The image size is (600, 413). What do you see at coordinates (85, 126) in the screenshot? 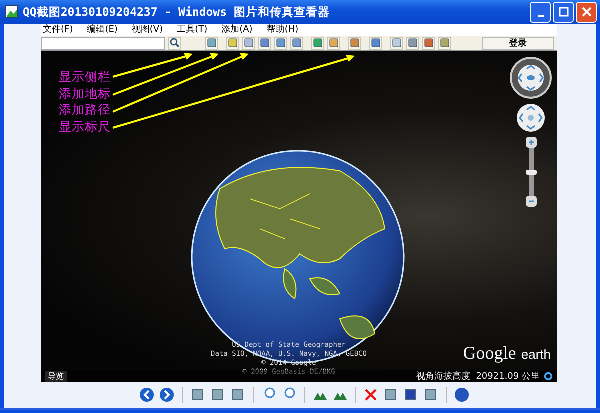
I see `annotation-label: 显示标尺` at bounding box center [85, 126].